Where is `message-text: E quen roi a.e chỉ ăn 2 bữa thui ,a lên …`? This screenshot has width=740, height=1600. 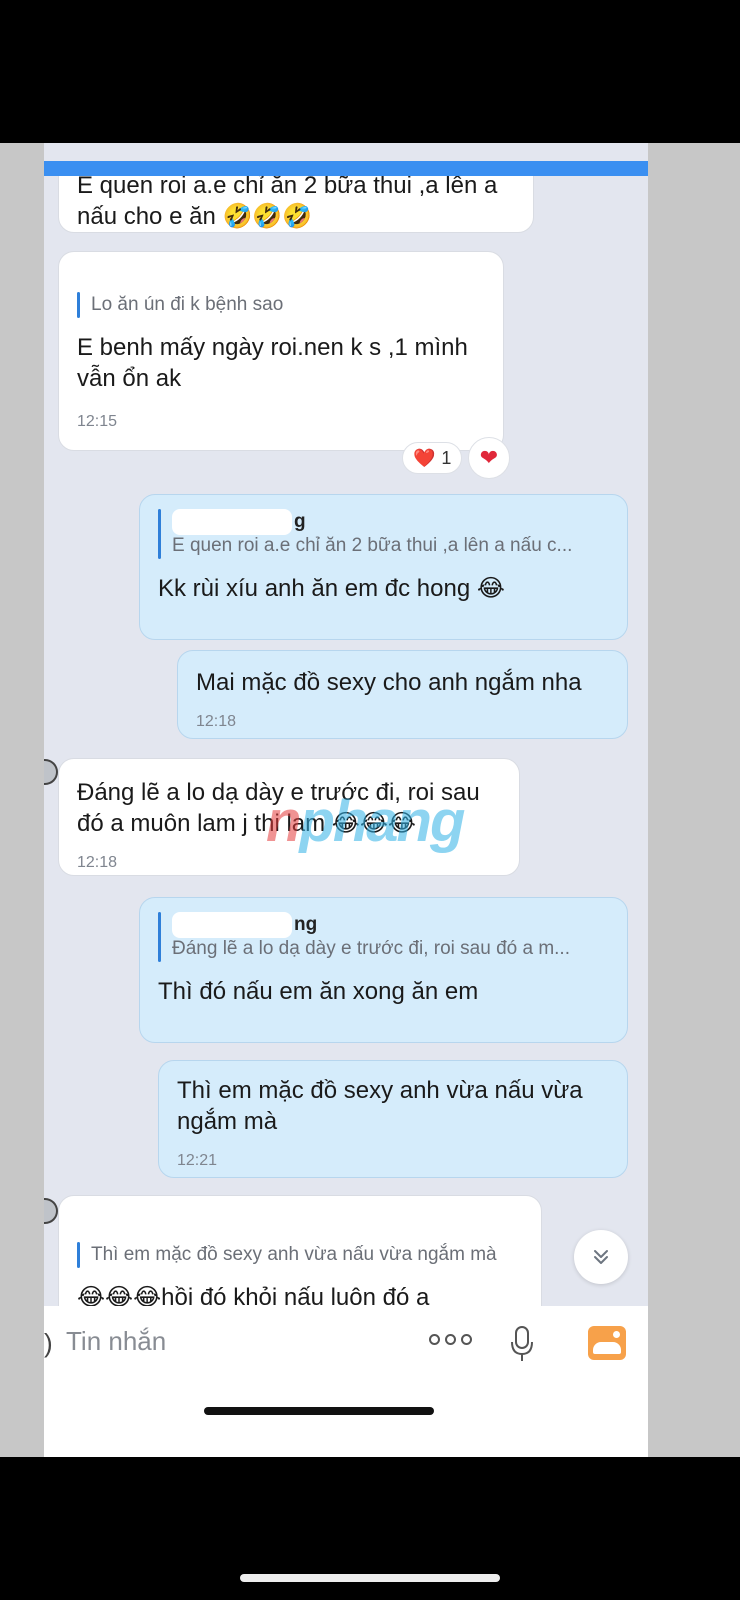
message-text: E quen roi a.e chỉ ăn 2 bữa thui ,a lên … is located at coordinates (287, 203).